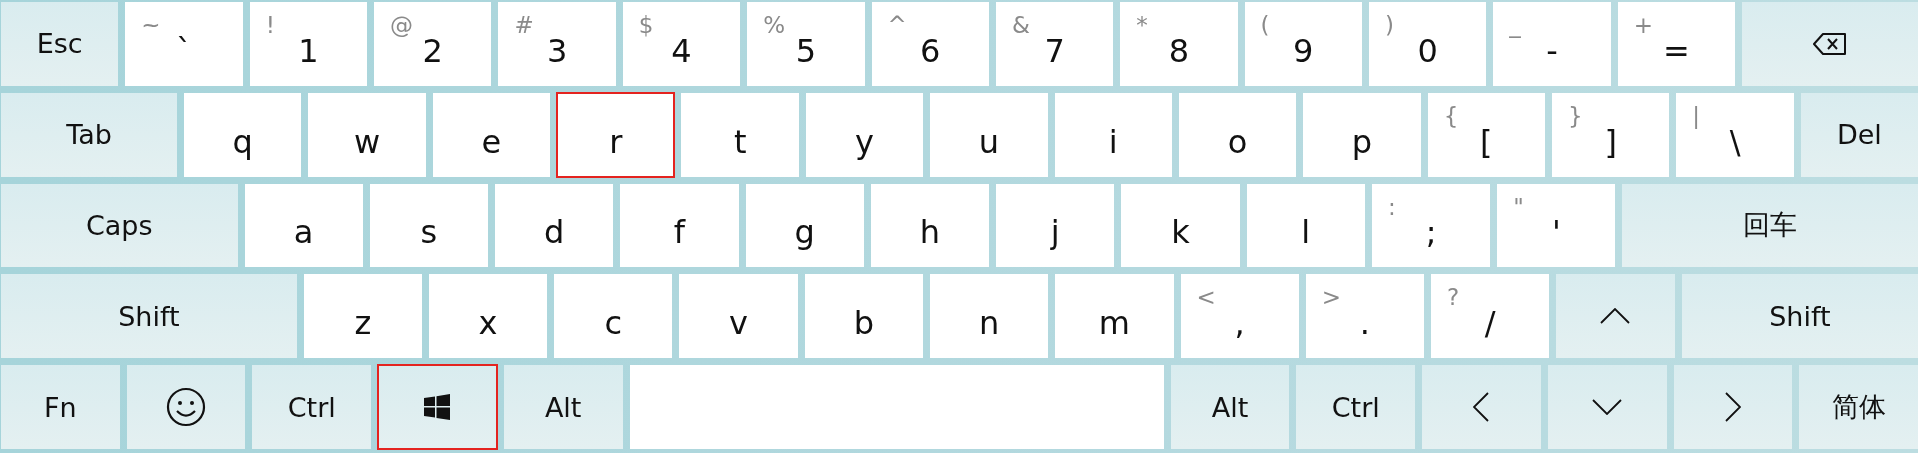 This screenshot has height=453, width=1918. I want to click on keyboard-key: m, so click(1114, 316).